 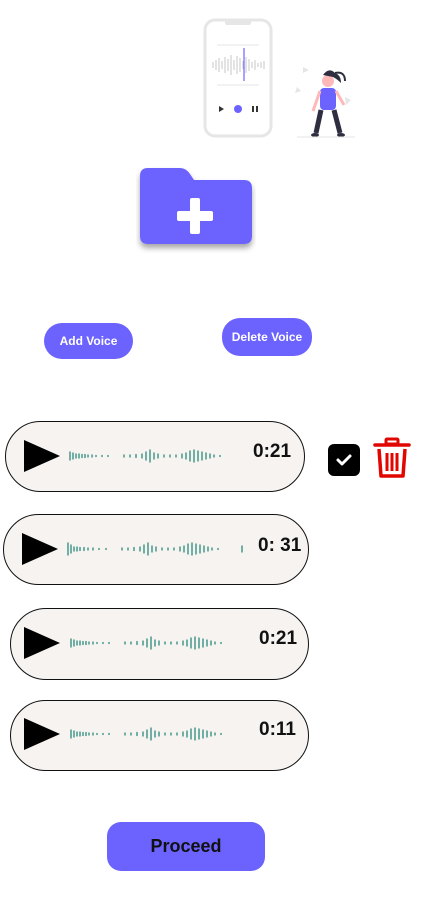 I want to click on delete-voice-button: Delete Voice, so click(x=267, y=337).